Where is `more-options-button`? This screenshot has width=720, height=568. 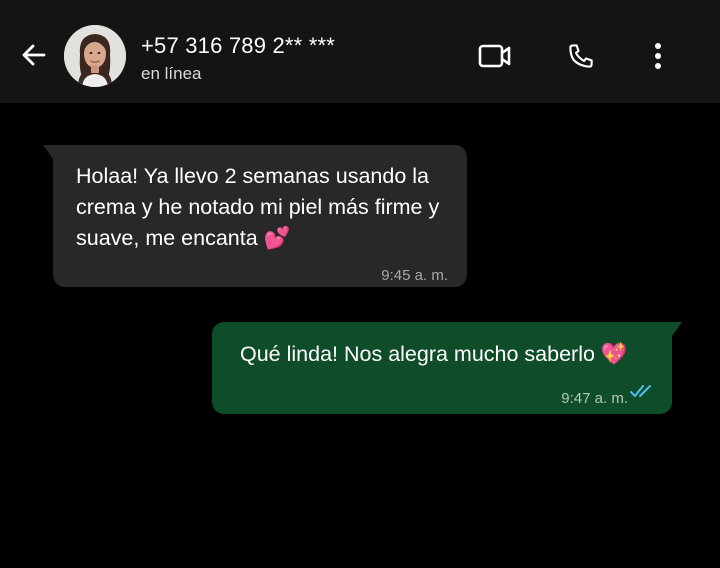
more-options-button is located at coordinates (658, 56).